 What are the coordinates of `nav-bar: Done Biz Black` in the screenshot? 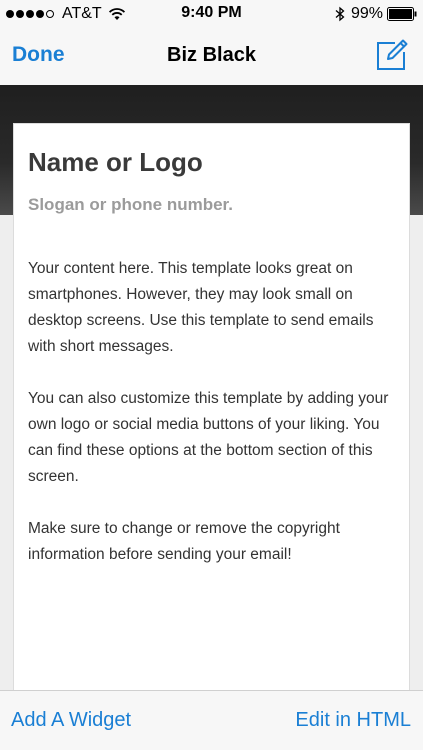 It's located at (211, 56).